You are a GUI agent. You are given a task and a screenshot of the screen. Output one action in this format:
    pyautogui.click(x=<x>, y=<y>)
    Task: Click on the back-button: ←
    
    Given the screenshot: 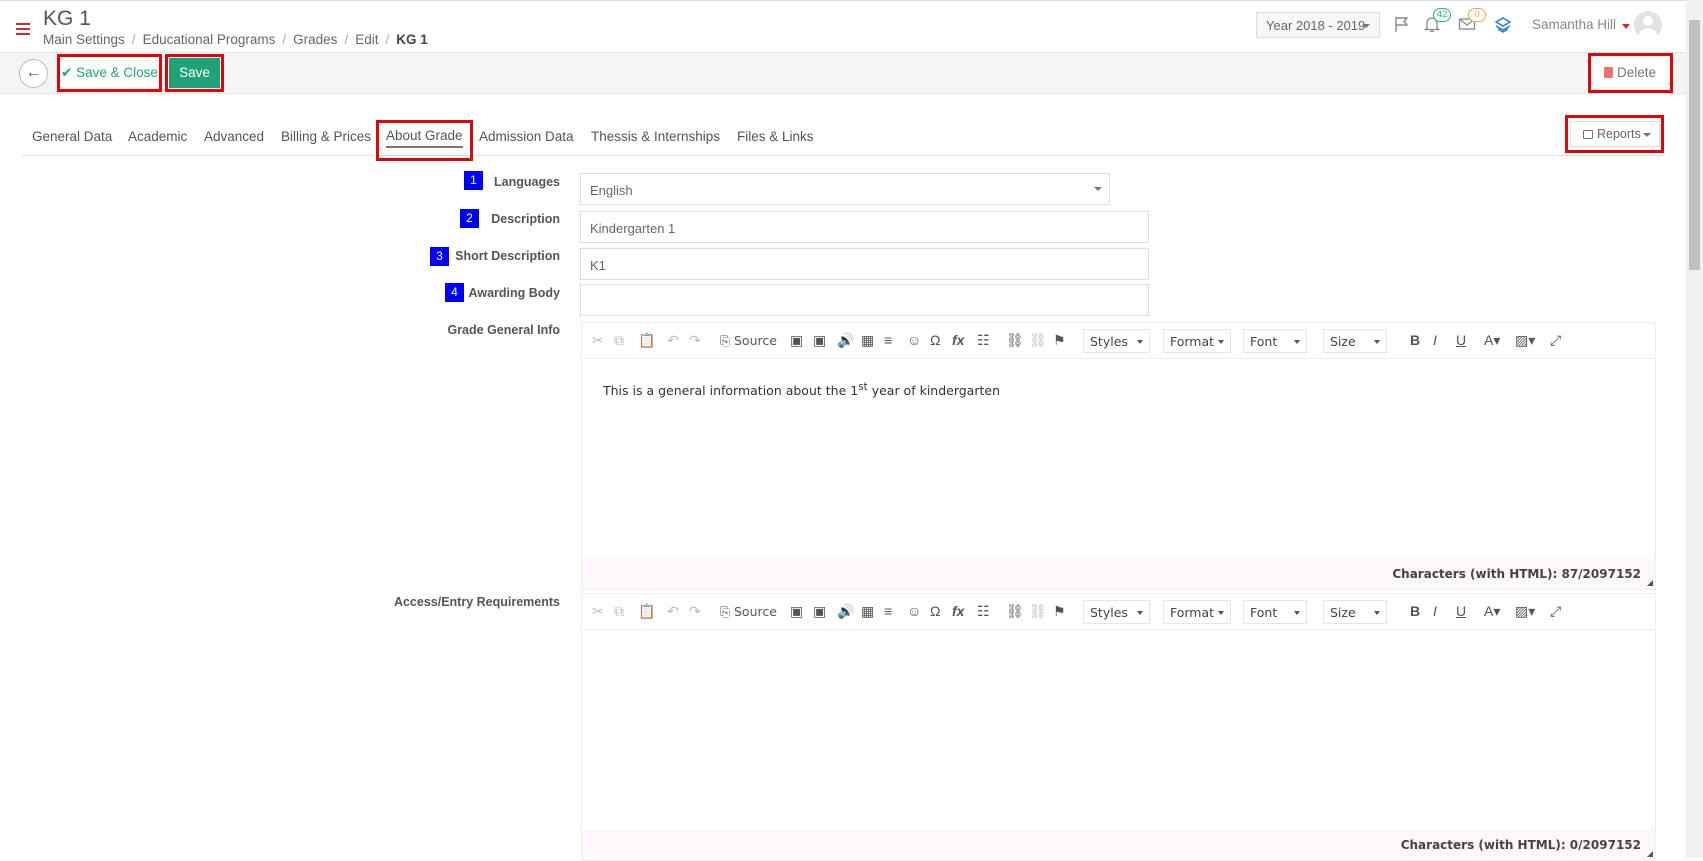 What is the action you would take?
    pyautogui.click(x=33, y=73)
    